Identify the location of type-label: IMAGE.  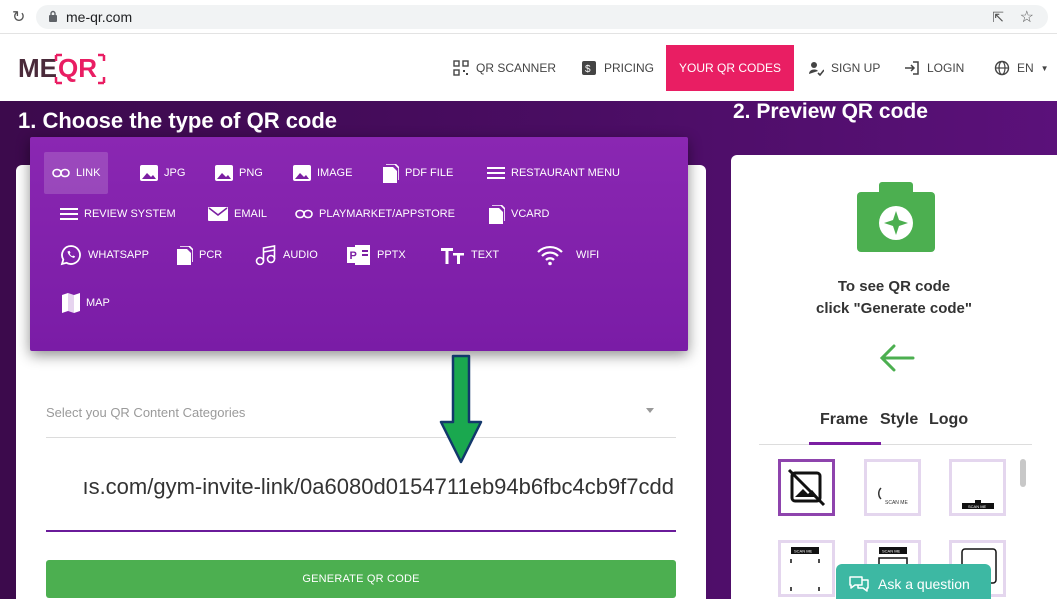
(335, 173).